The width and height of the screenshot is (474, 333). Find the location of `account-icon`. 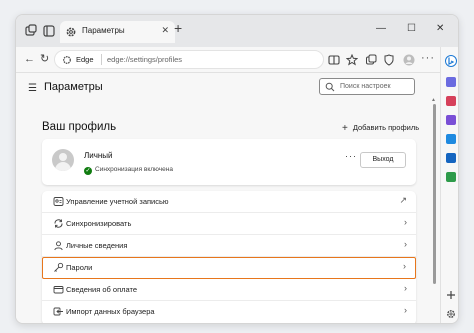

account-icon is located at coordinates (58, 201).